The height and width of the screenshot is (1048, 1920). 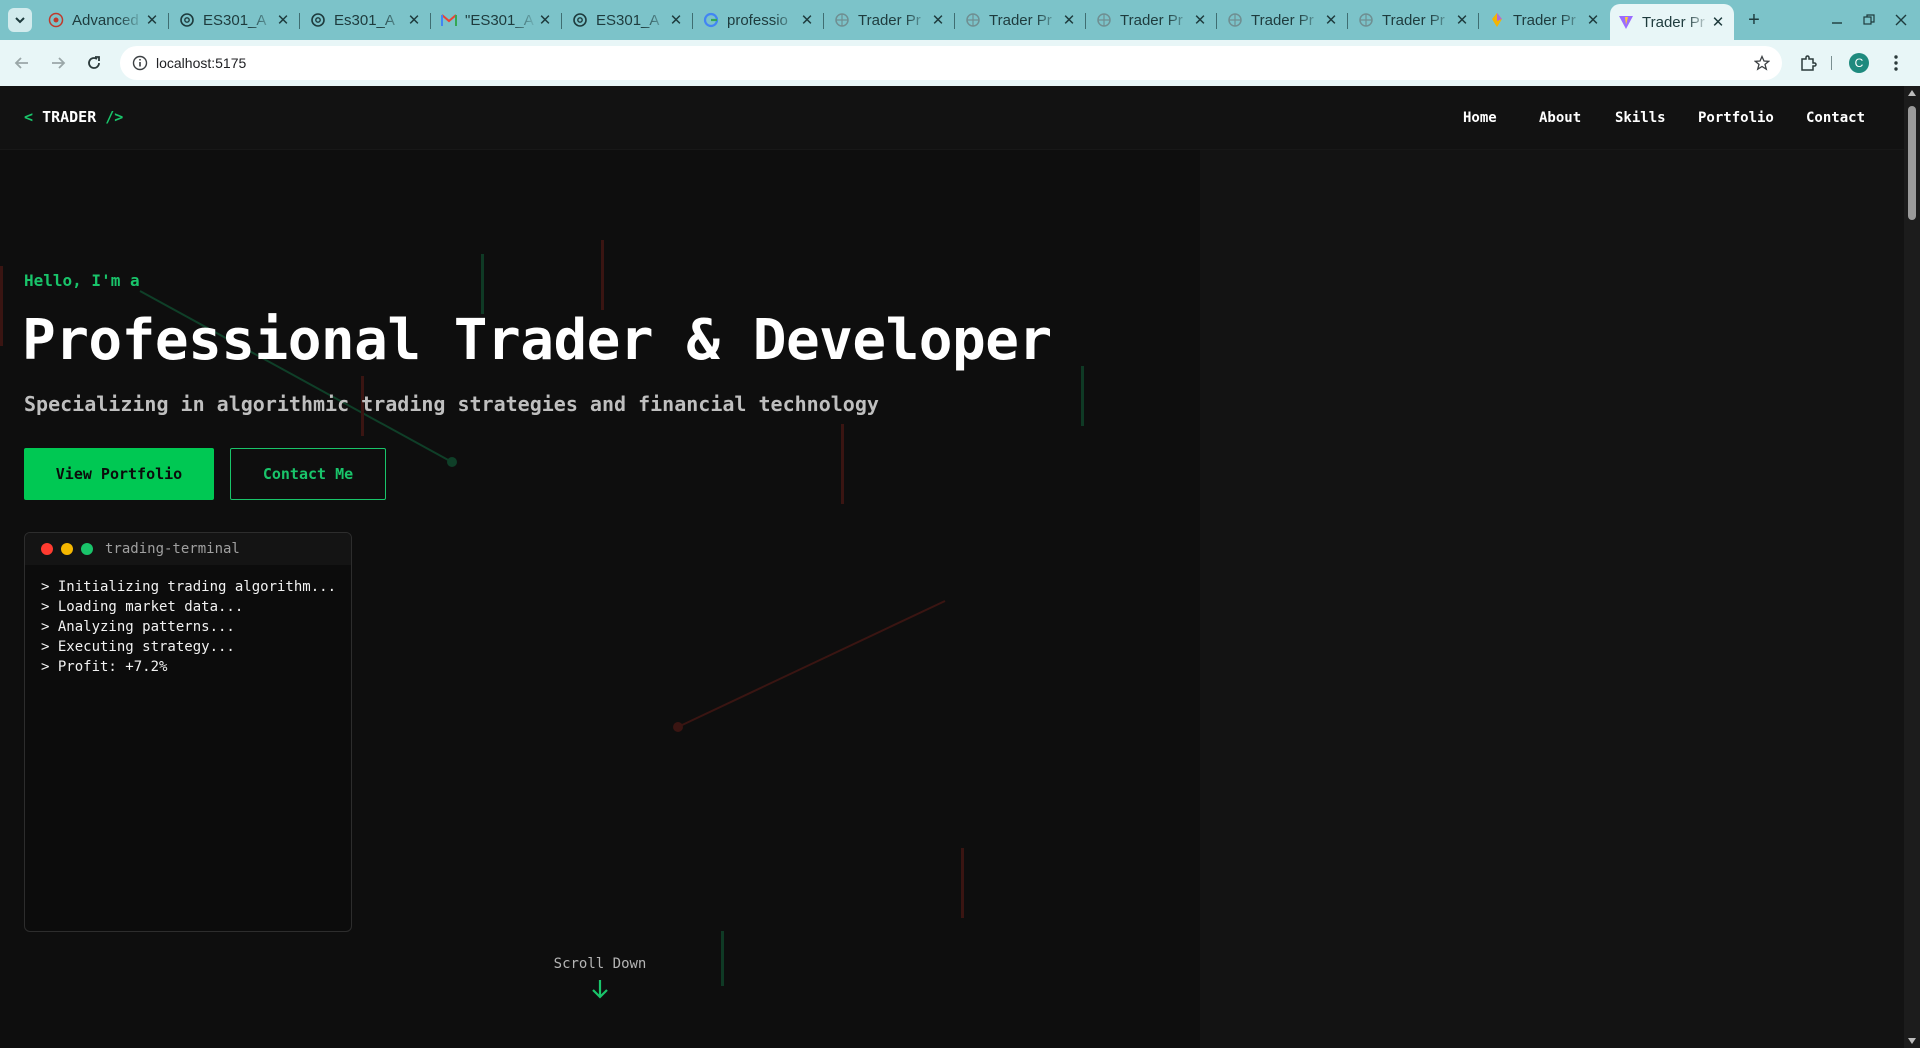 I want to click on address-bar: localhost:5175, so click(x=951, y=63).